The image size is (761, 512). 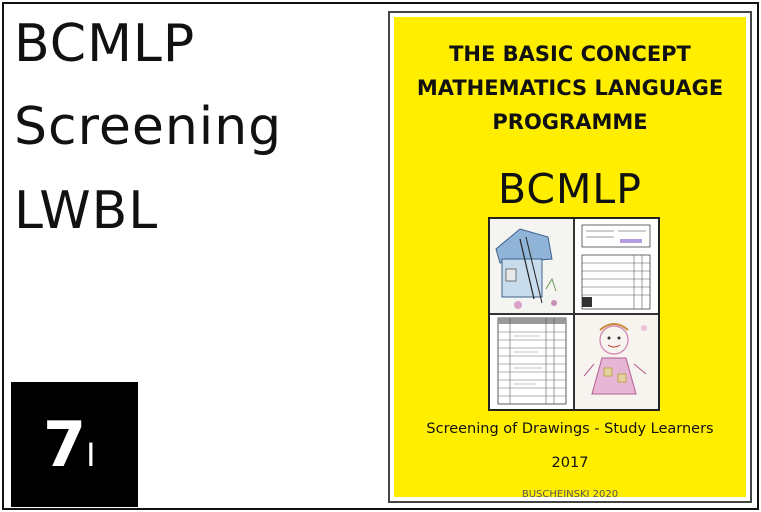 What do you see at coordinates (532, 361) in the screenshot?
I see `checklist-table-image` at bounding box center [532, 361].